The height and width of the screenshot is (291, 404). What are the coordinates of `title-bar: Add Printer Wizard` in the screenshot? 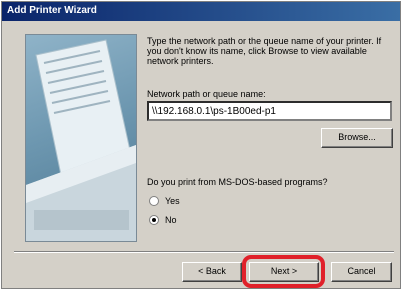 It's located at (201, 11).